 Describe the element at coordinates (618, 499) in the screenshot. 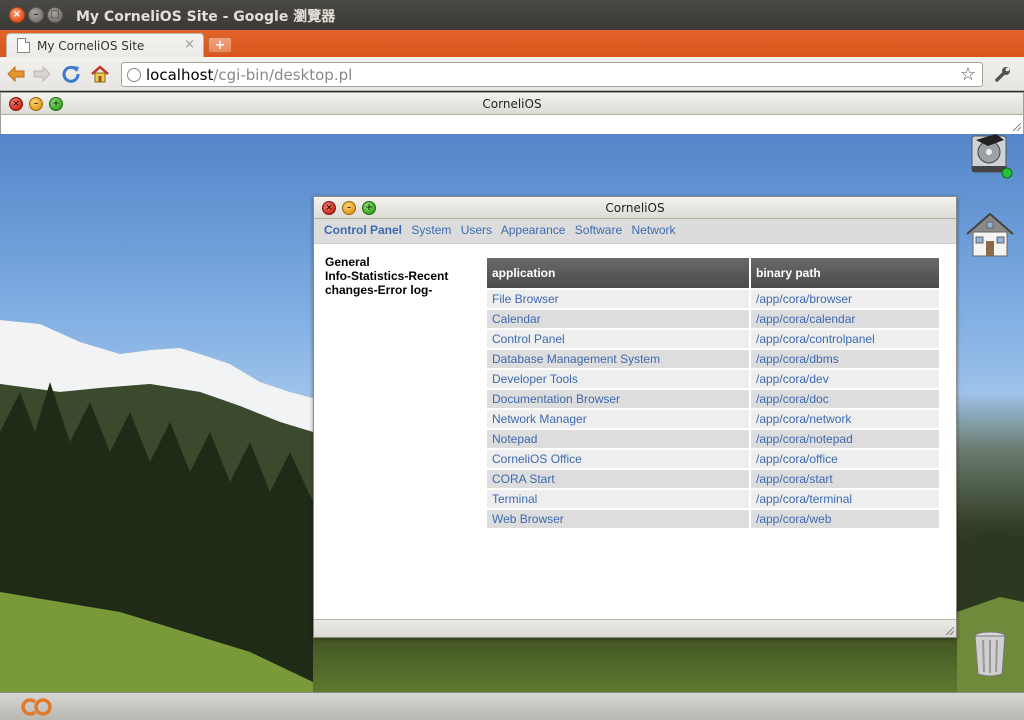

I see `app-name-link: Terminal` at that location.